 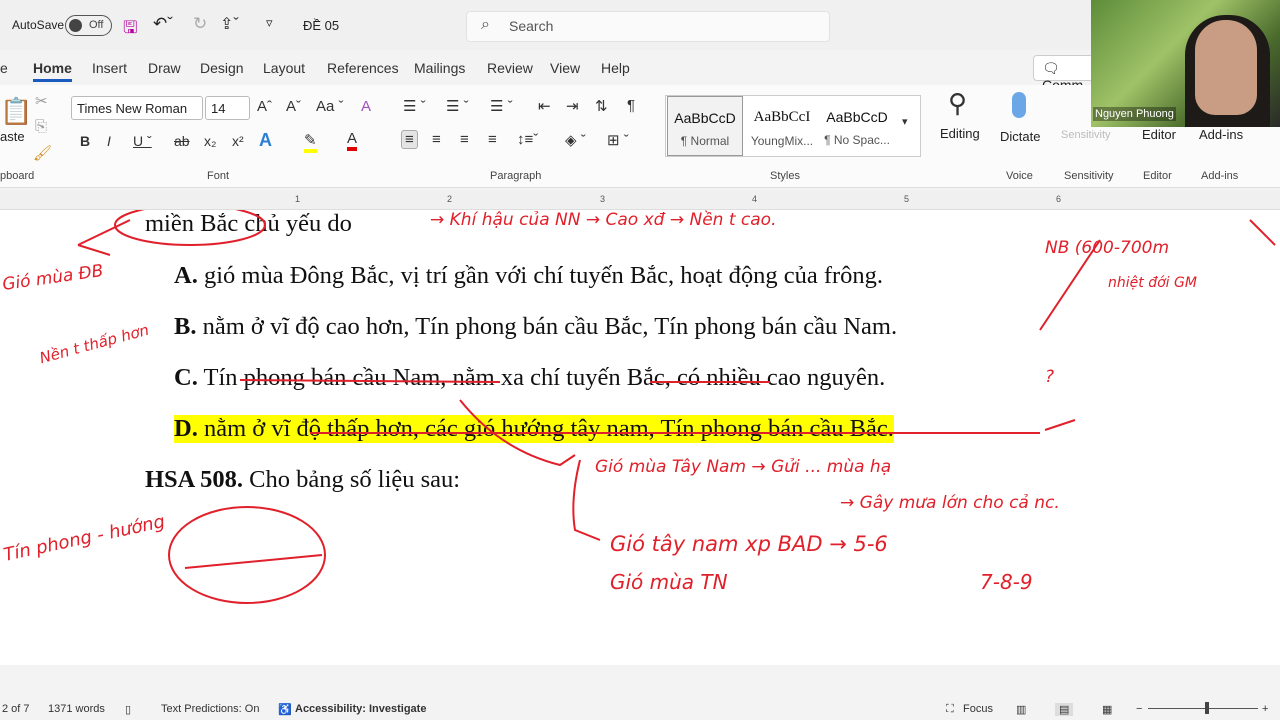 What do you see at coordinates (109, 141) in the screenshot?
I see `italic-icon: I` at bounding box center [109, 141].